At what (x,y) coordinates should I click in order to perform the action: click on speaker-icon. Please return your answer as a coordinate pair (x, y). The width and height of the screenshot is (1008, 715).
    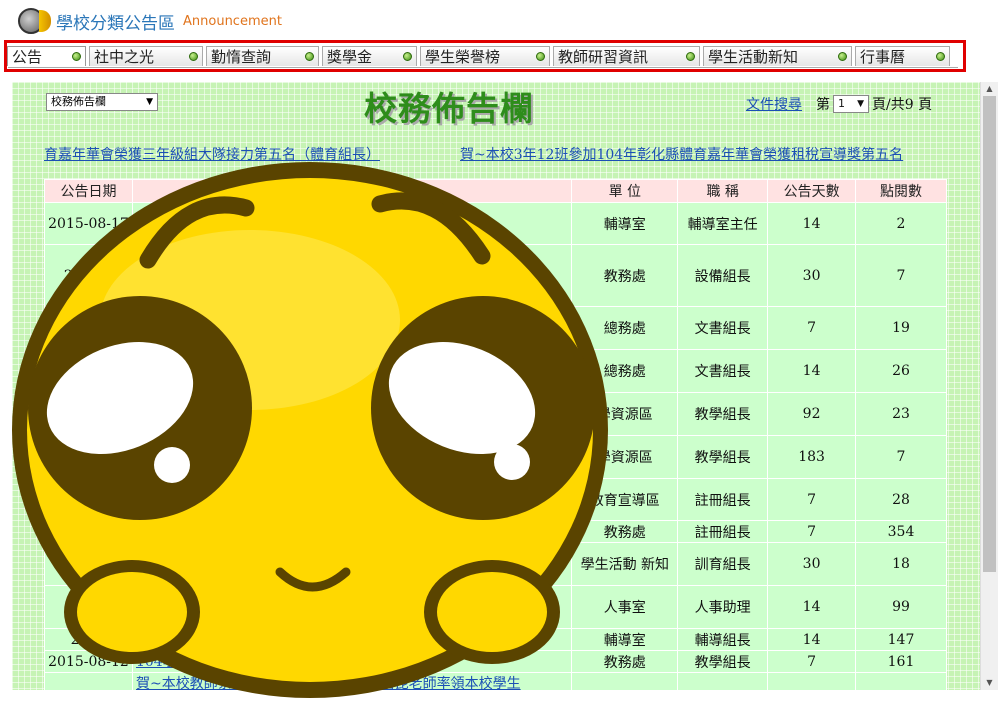
    Looking at the image, I should click on (32, 21).